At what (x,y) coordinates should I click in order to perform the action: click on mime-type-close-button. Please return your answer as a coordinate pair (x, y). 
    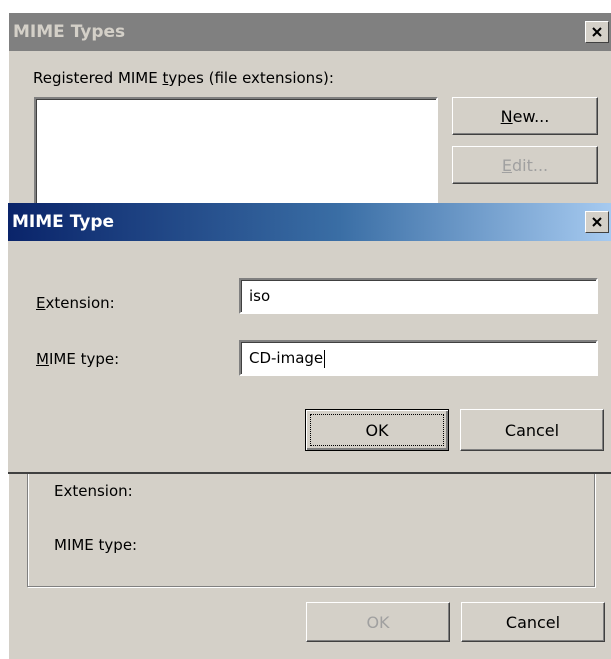
    Looking at the image, I should click on (597, 222).